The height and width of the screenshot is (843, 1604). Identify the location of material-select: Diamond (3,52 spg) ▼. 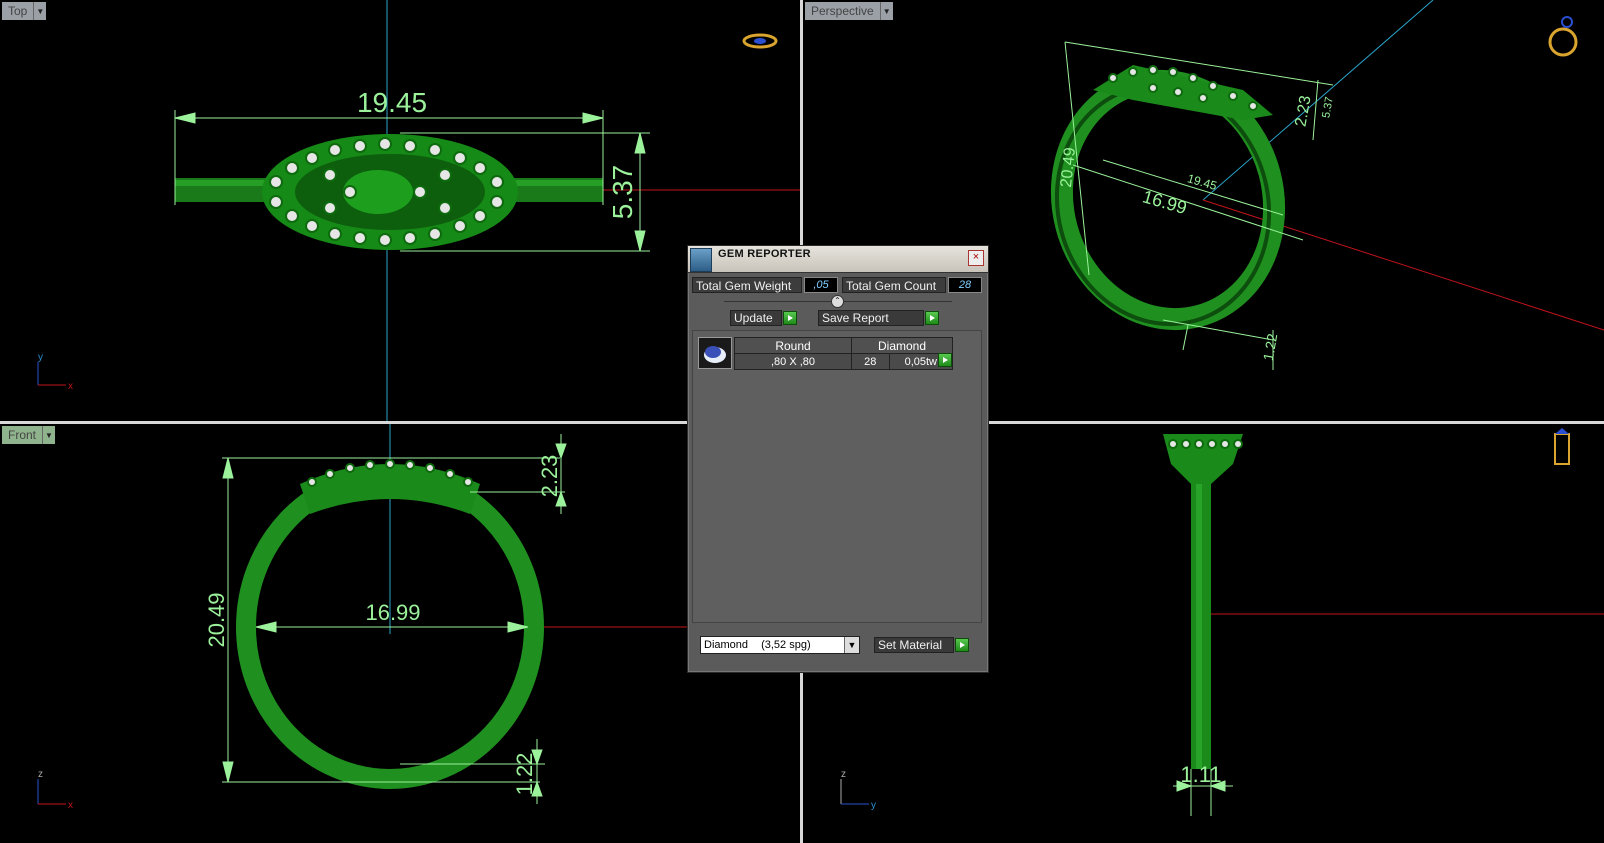
(780, 645).